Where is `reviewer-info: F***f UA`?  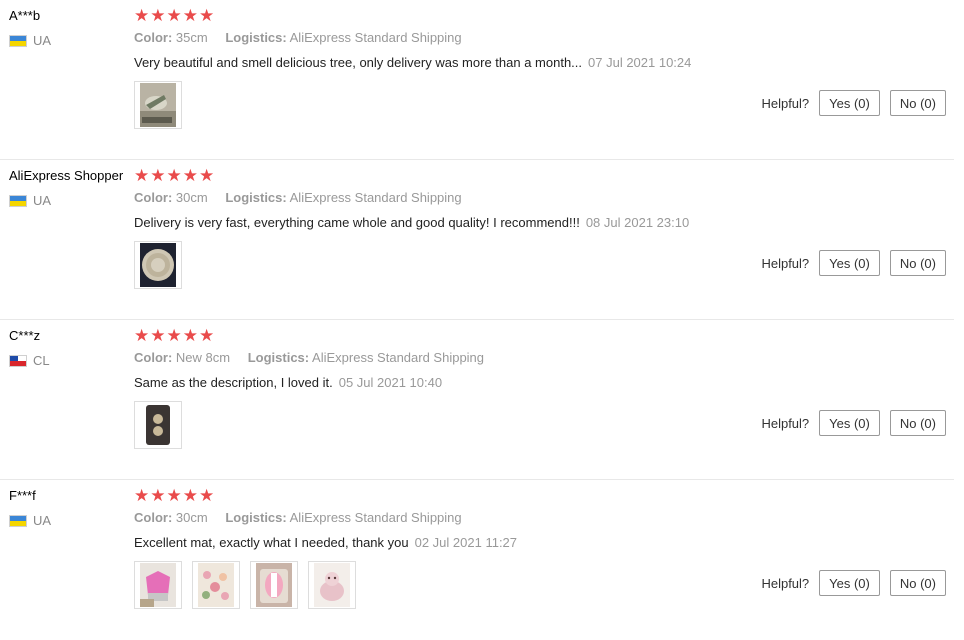 reviewer-info: F***f UA is located at coordinates (71, 508).